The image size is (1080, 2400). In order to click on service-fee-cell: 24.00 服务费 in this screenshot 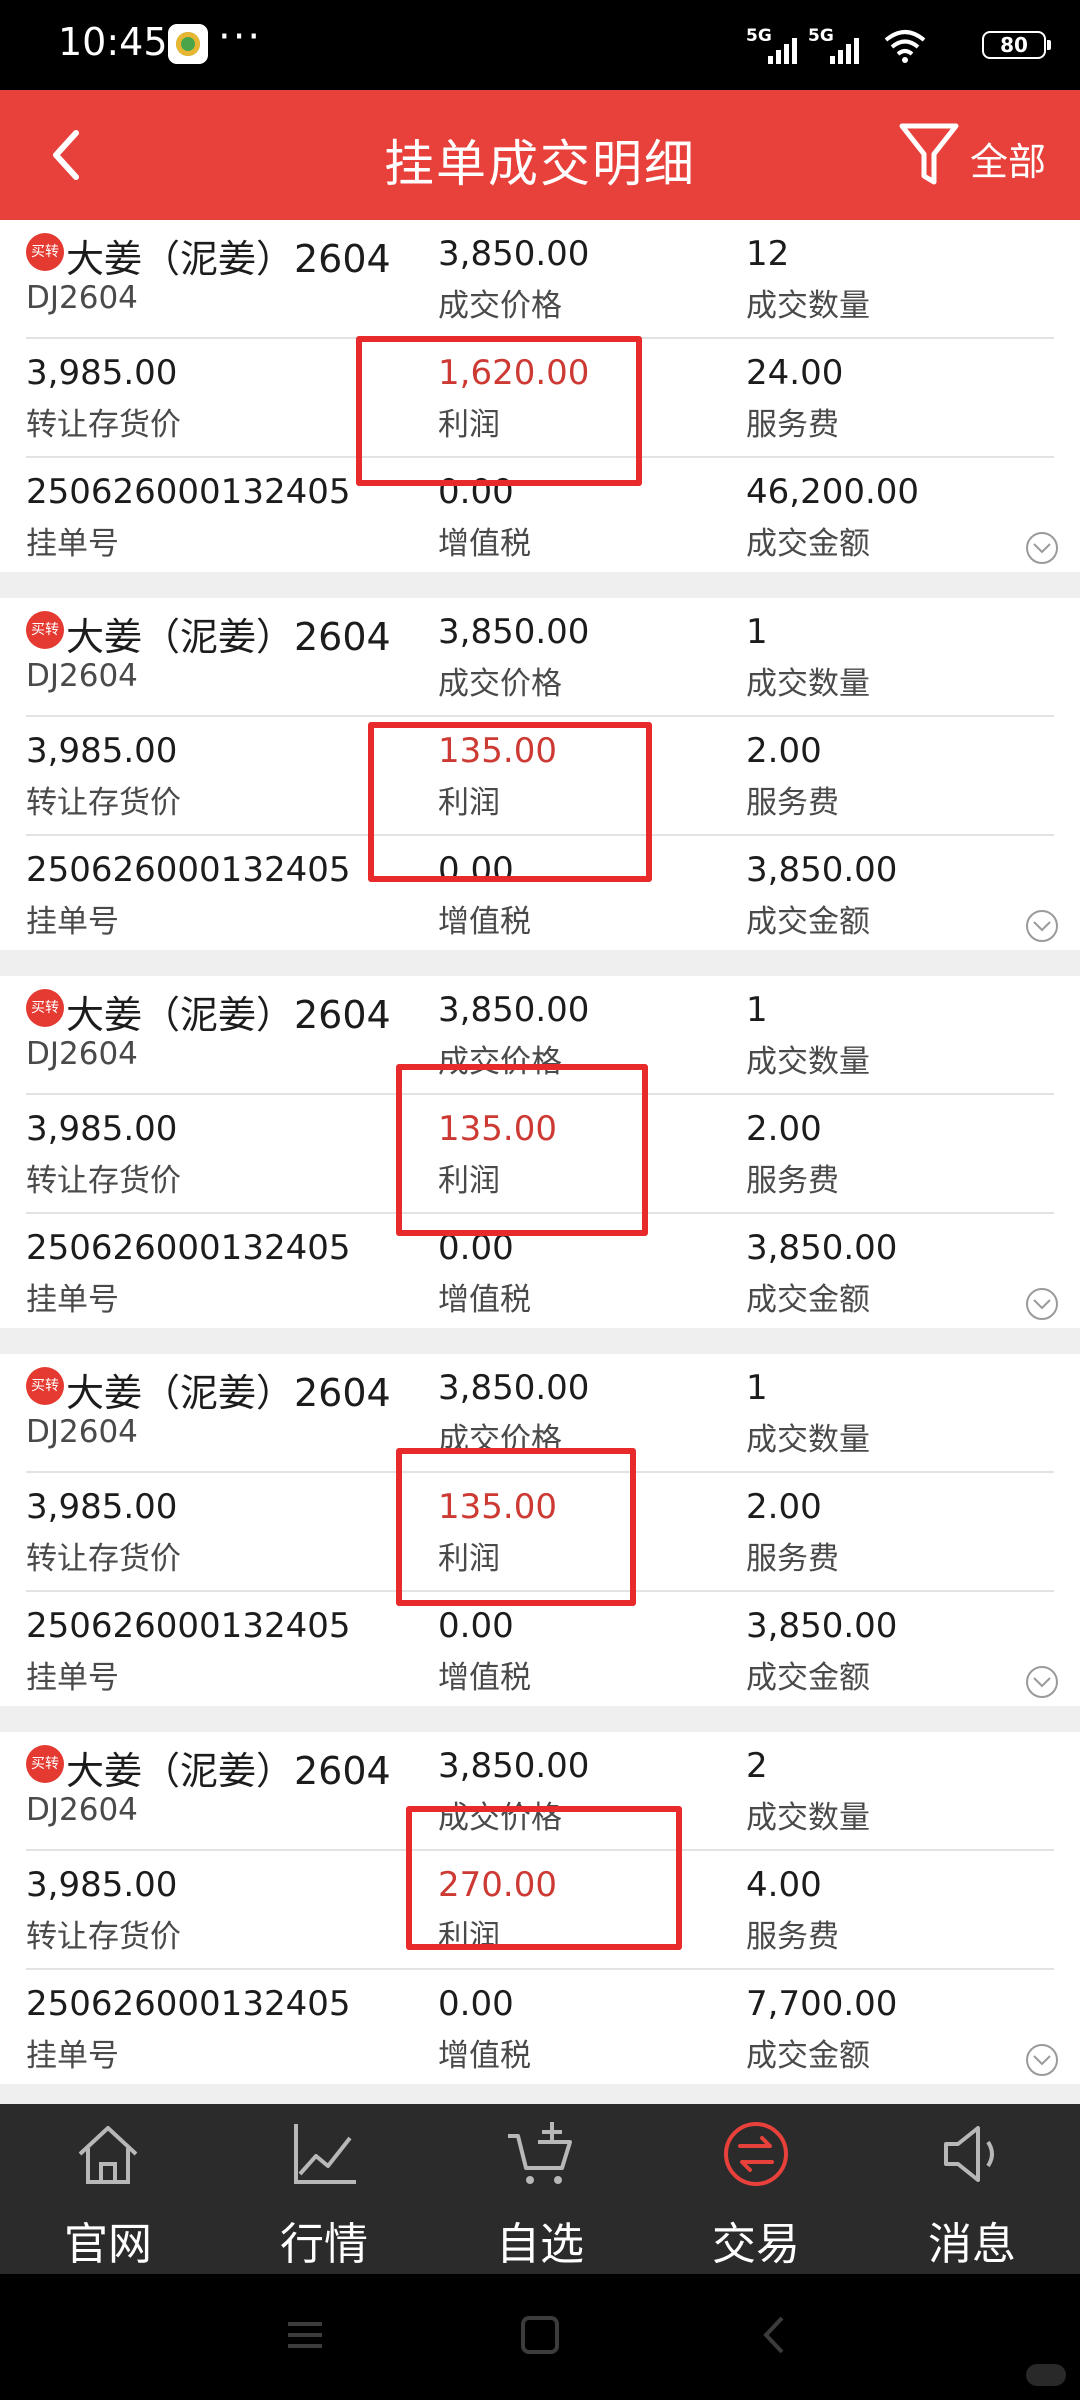, I will do `click(906, 397)`.